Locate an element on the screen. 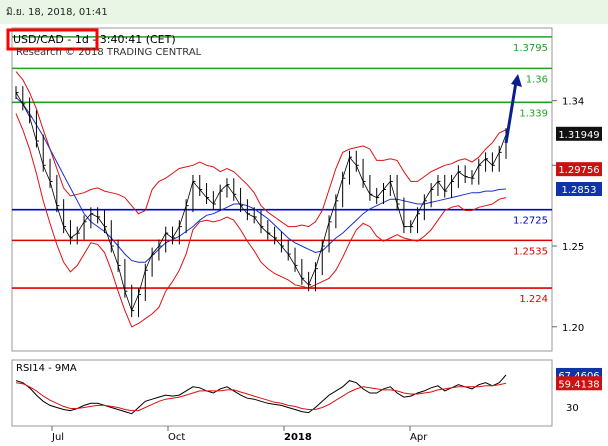 The width and height of the screenshot is (608, 446). rsi-tag-1: 59.4138 is located at coordinates (579, 383).